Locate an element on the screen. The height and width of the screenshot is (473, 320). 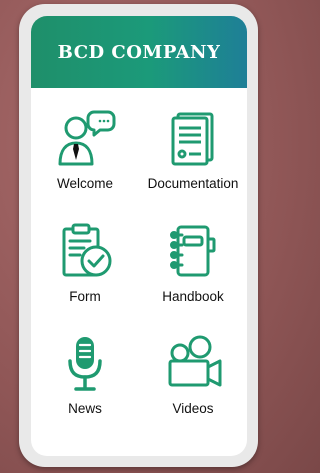
menu-item-handbook: Handbook is located at coordinates (193, 262).